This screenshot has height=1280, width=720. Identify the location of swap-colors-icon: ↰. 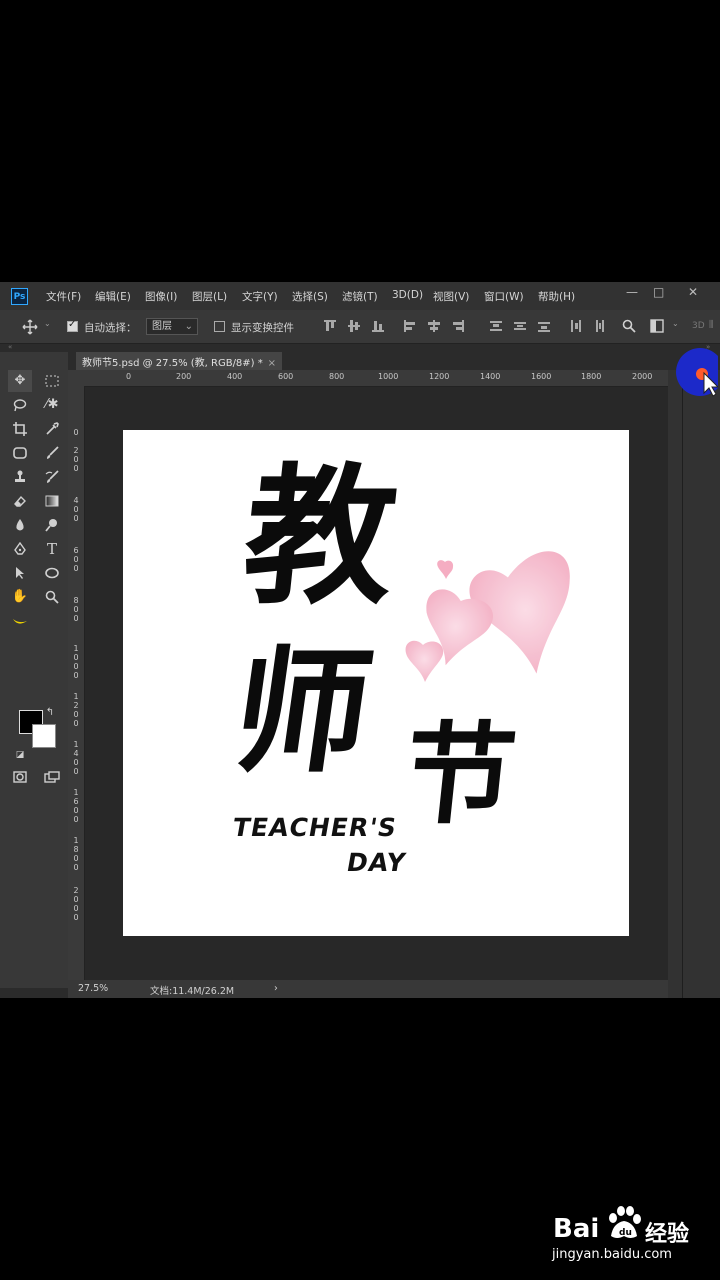
(50, 713).